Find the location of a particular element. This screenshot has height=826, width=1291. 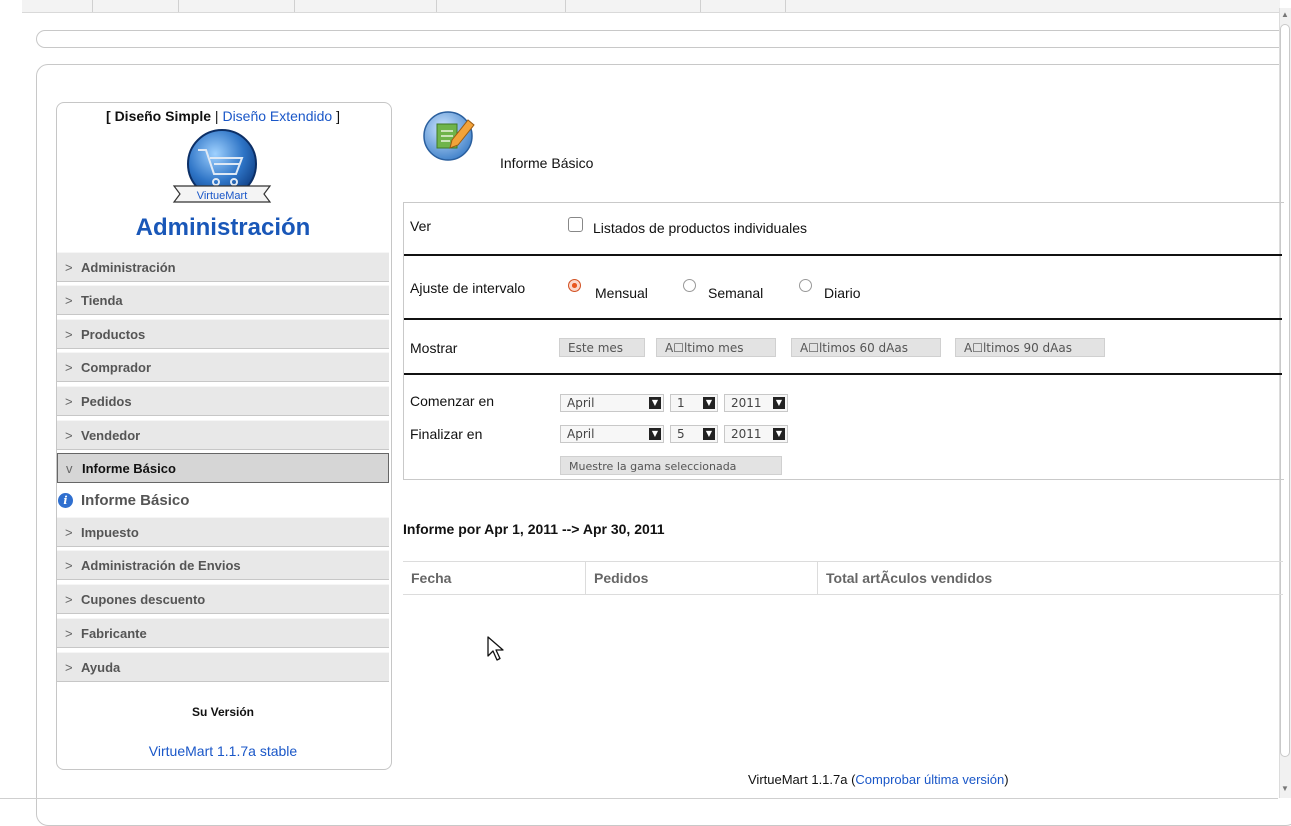

end-date-label: Finalizar en is located at coordinates (446, 434).